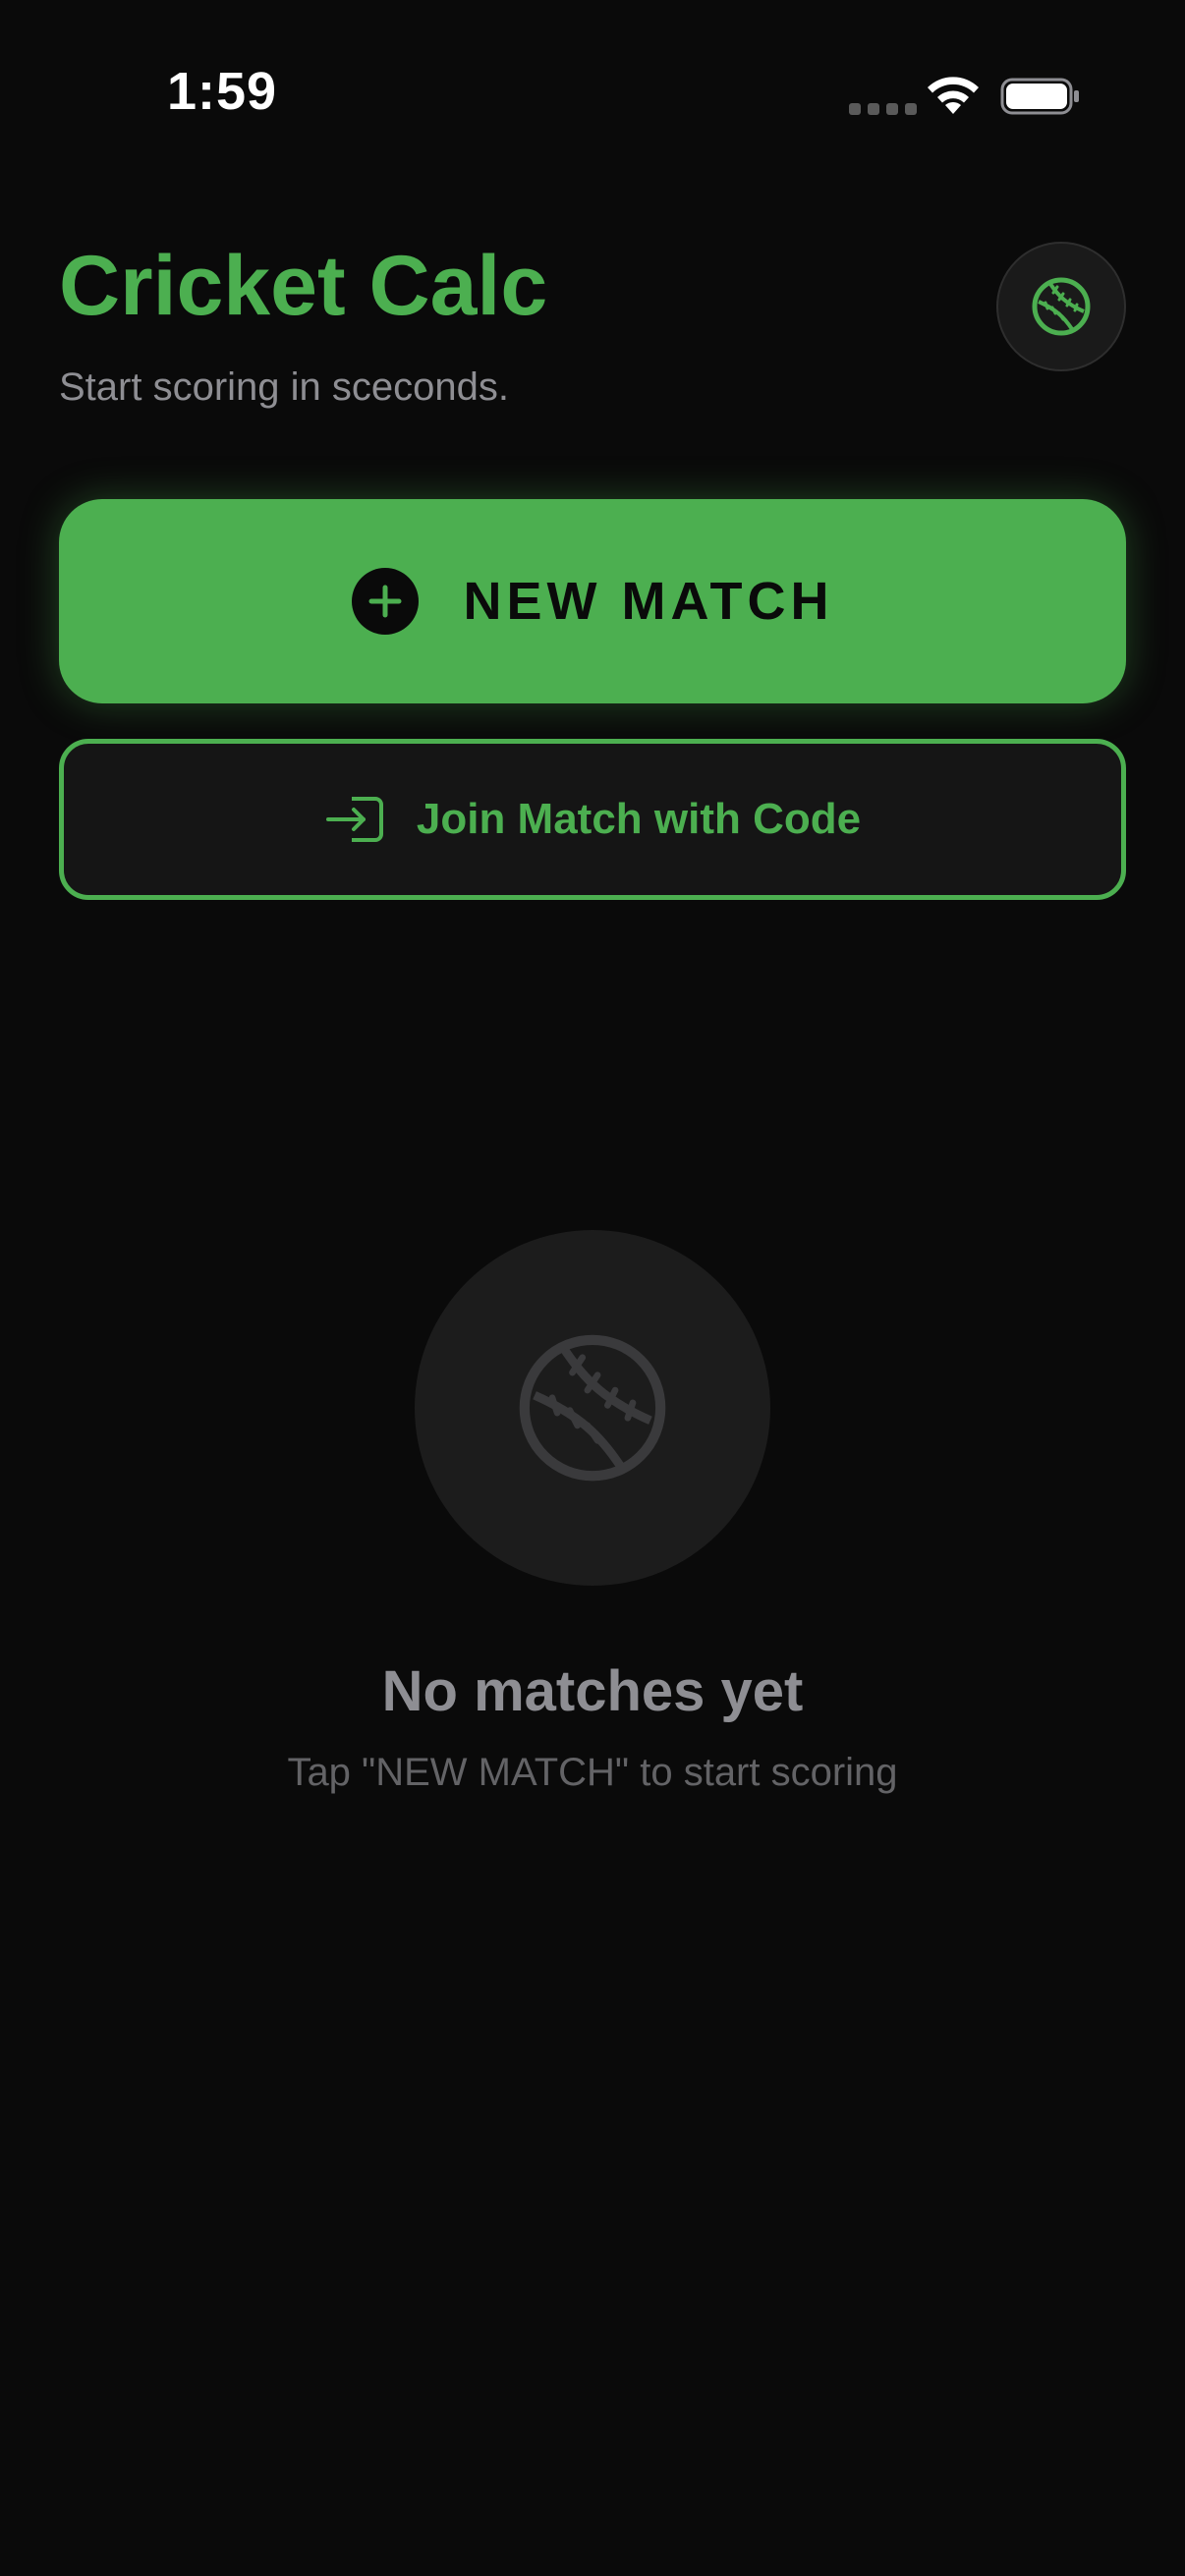 Image resolution: width=1185 pixels, height=2576 pixels. What do you see at coordinates (223, 91) in the screenshot?
I see `status-time: 1:59` at bounding box center [223, 91].